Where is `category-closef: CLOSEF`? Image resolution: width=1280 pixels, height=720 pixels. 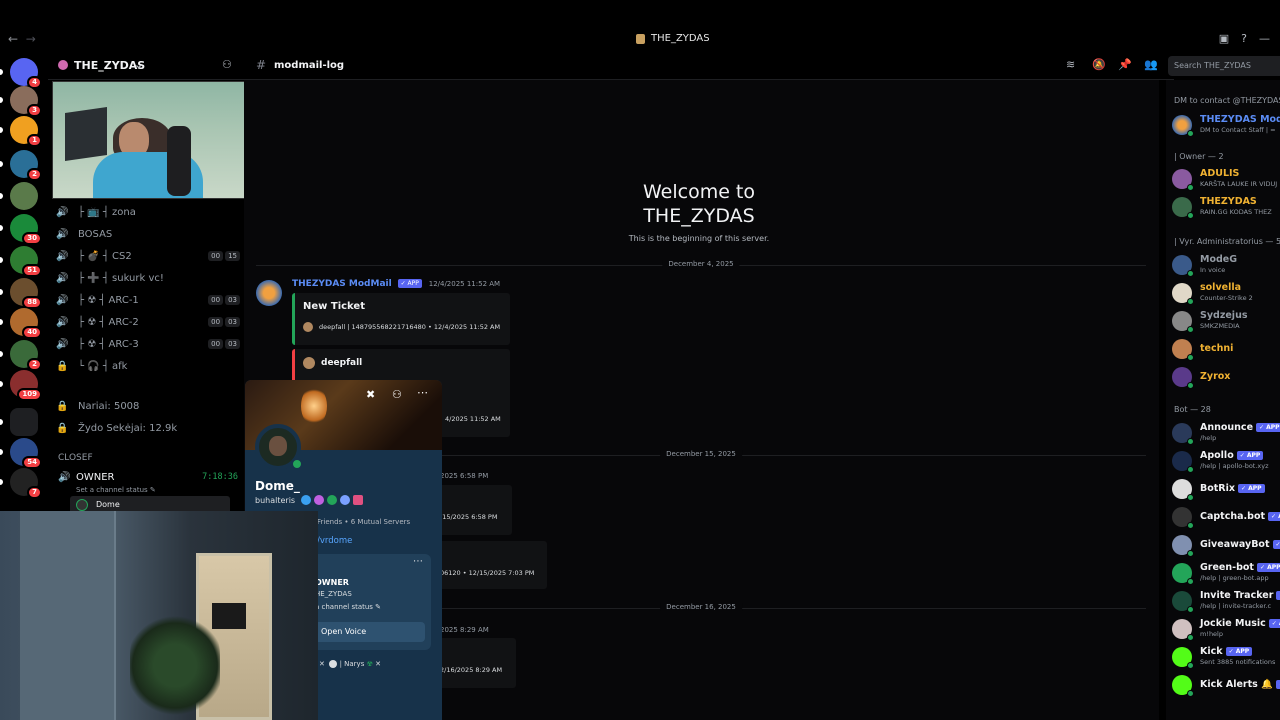 category-closef: CLOSEF is located at coordinates (75, 458).